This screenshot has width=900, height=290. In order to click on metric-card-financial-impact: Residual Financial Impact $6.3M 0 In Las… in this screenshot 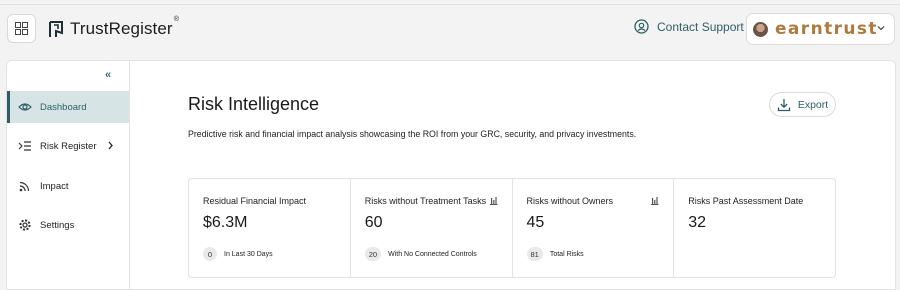, I will do `click(270, 228)`.